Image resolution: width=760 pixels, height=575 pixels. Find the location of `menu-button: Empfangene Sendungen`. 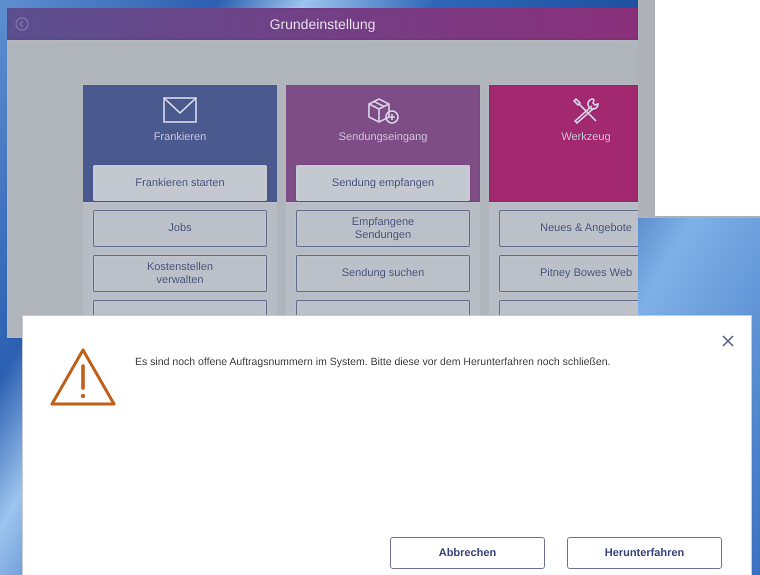

menu-button: Empfangene Sendungen is located at coordinates (383, 228).